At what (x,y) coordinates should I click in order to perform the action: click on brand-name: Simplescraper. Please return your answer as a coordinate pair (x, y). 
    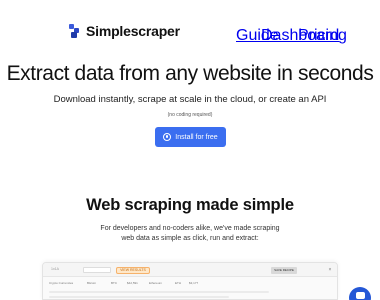
    Looking at the image, I should click on (133, 31).